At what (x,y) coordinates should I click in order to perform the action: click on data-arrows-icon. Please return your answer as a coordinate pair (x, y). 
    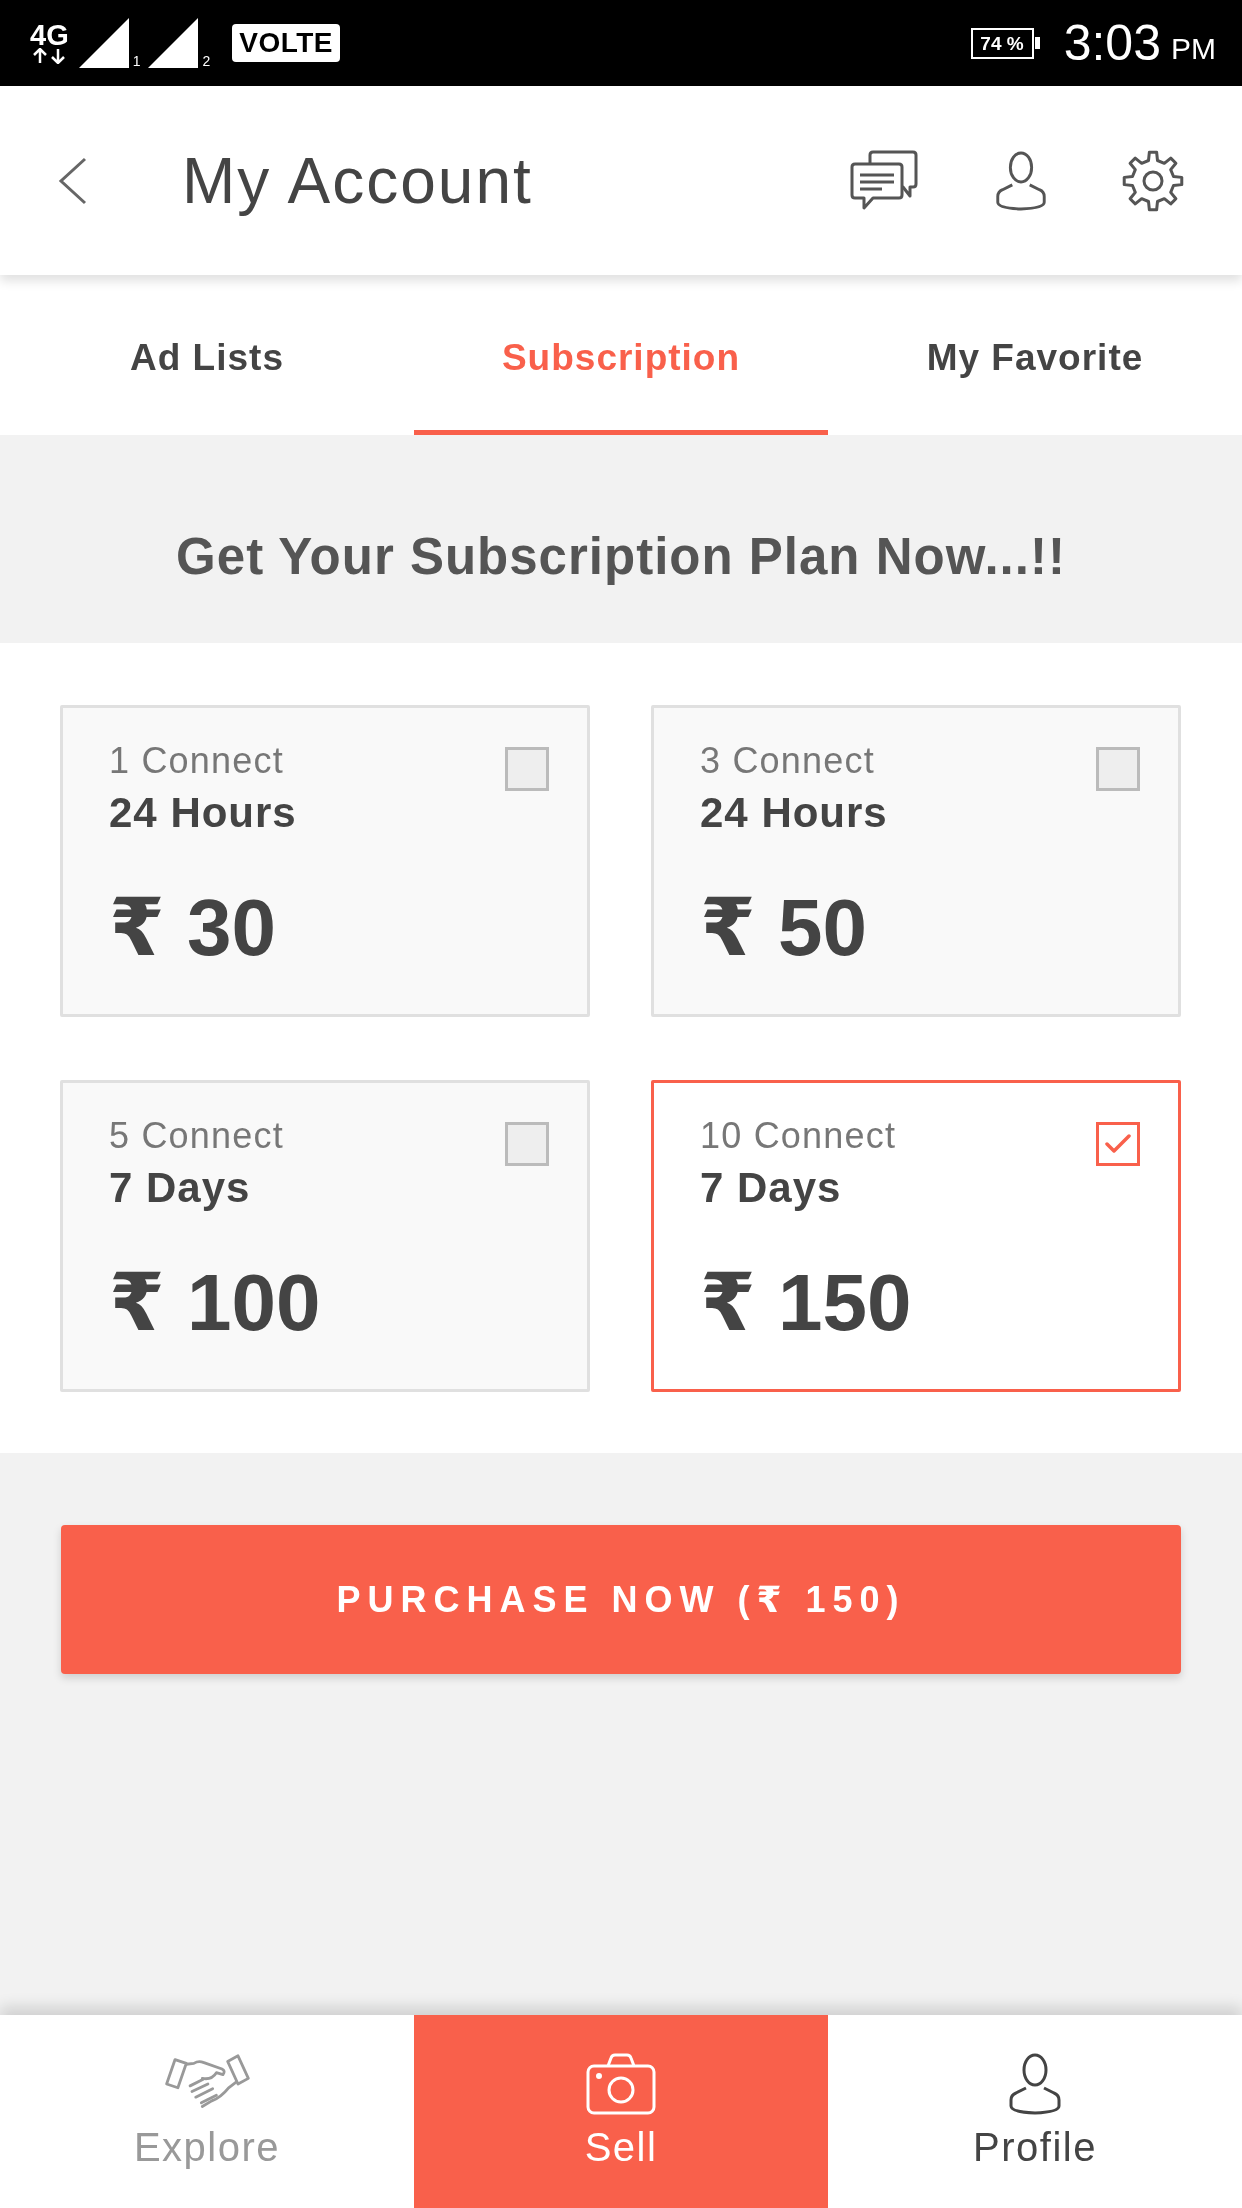
    Looking at the image, I should click on (49, 56).